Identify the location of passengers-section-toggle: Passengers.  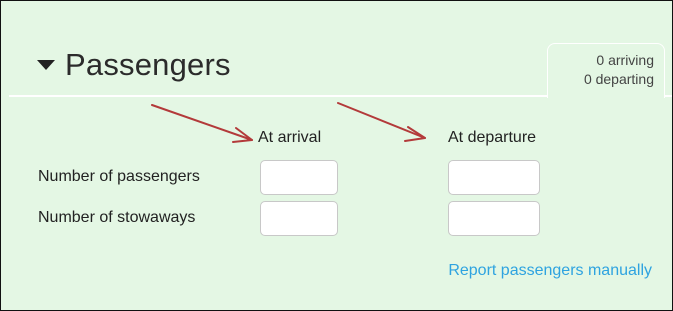
(134, 64).